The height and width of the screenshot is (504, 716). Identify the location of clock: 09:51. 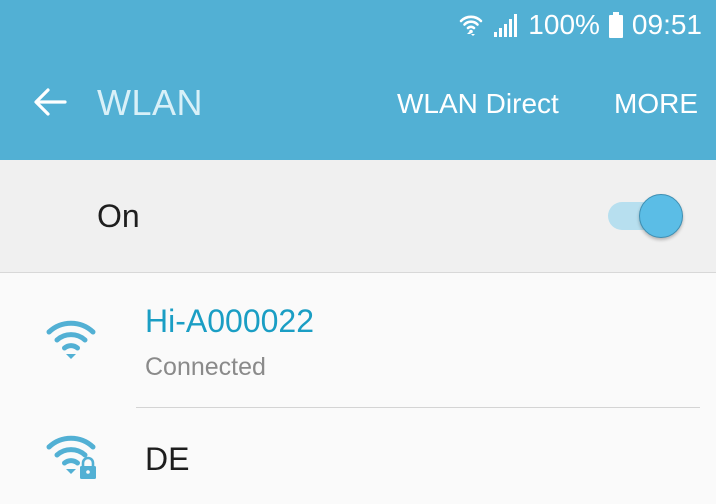
(666, 24).